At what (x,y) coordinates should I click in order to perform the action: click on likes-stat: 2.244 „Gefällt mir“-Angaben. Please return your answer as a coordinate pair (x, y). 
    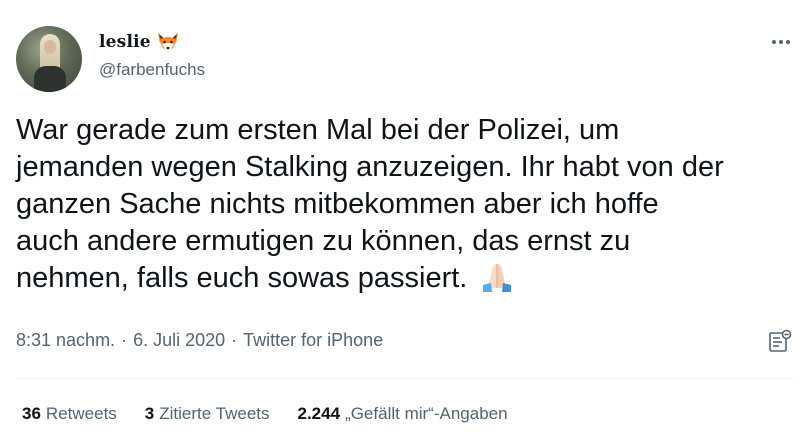
    Looking at the image, I should click on (403, 414).